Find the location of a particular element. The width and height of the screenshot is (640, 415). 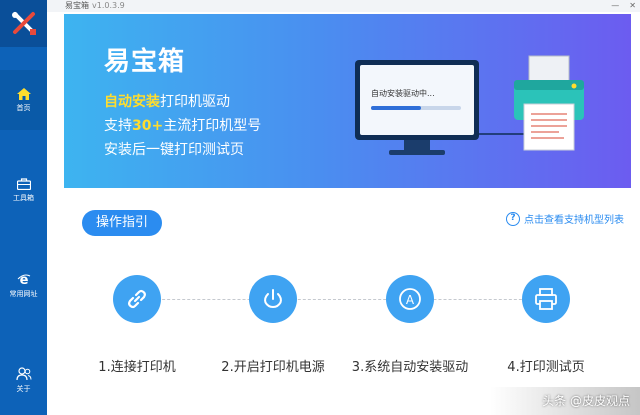

question-icon: ? is located at coordinates (513, 218).